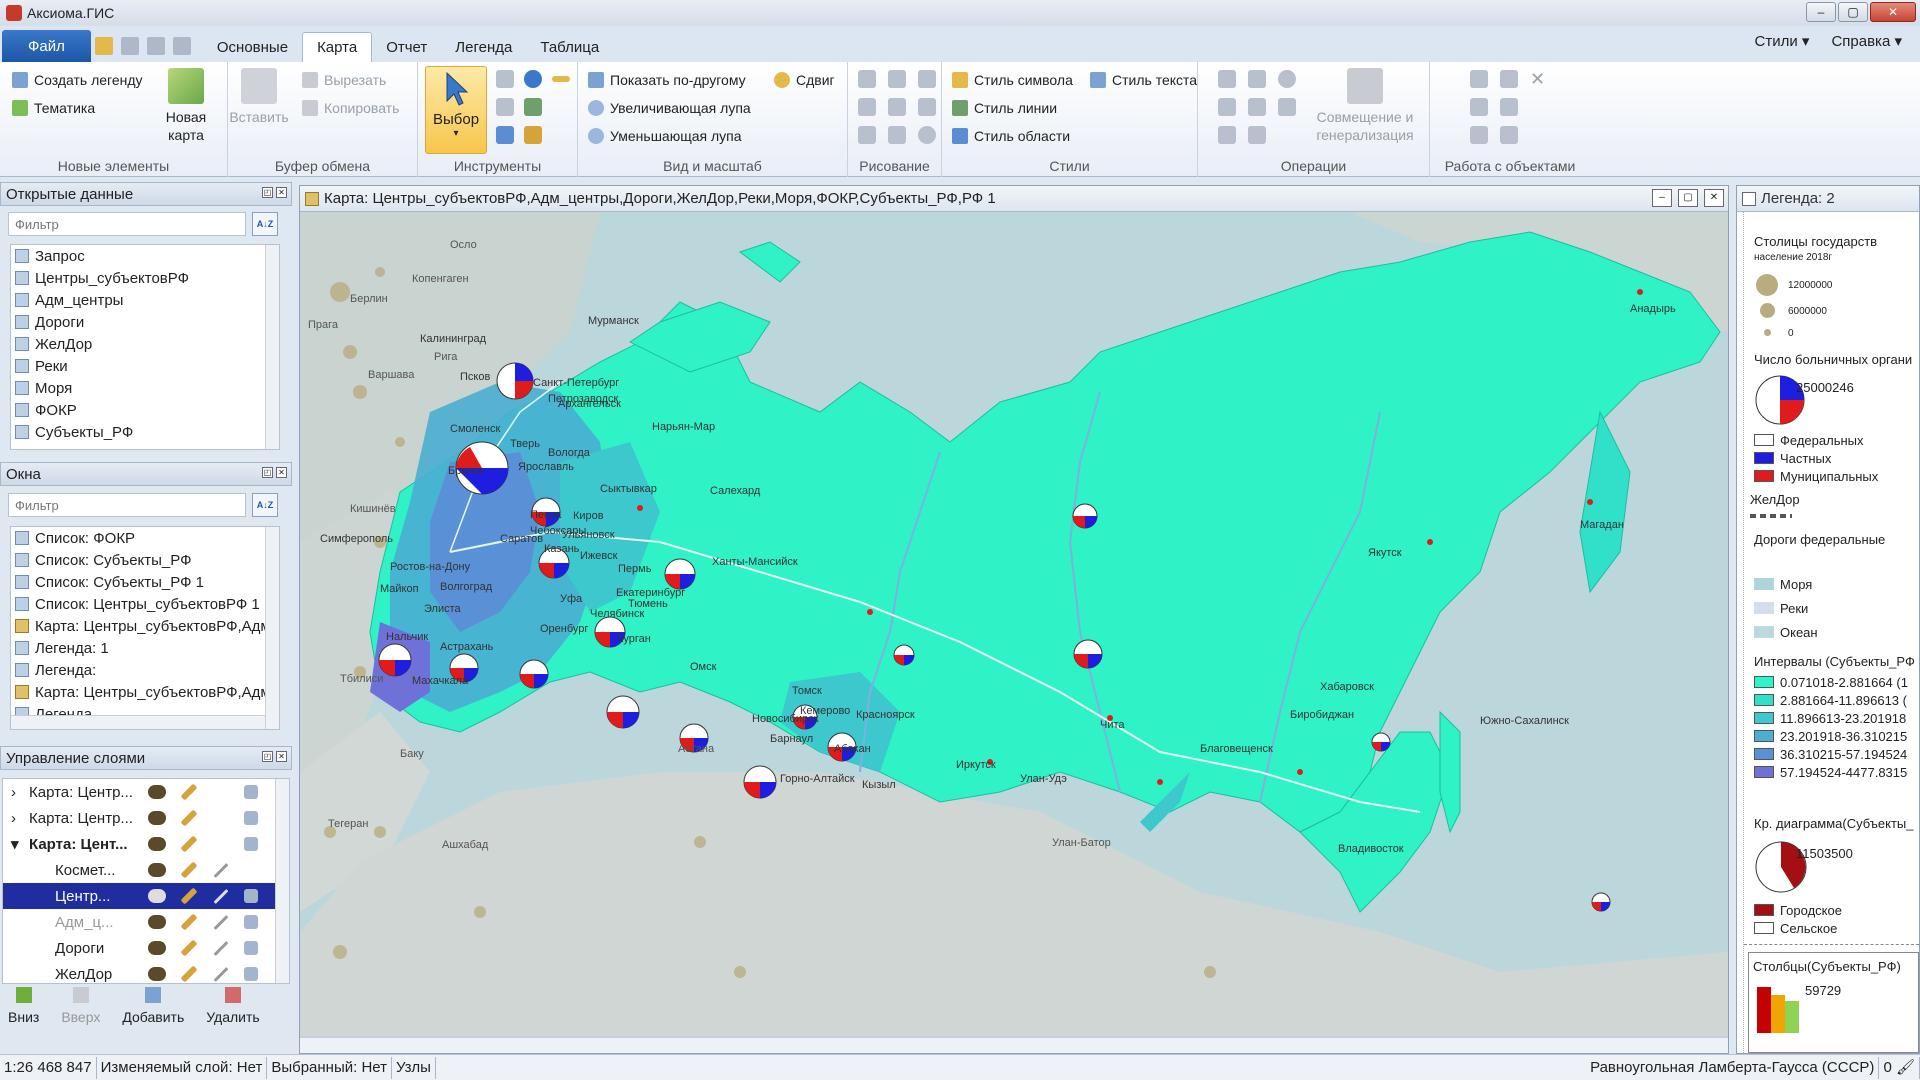  Describe the element at coordinates (155, 46) in the screenshot. I see `undo-icon` at that location.